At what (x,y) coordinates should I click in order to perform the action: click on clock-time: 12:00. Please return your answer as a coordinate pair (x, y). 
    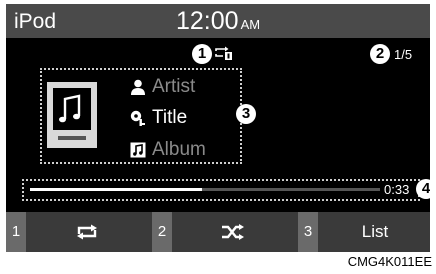
    Looking at the image, I should click on (207, 21).